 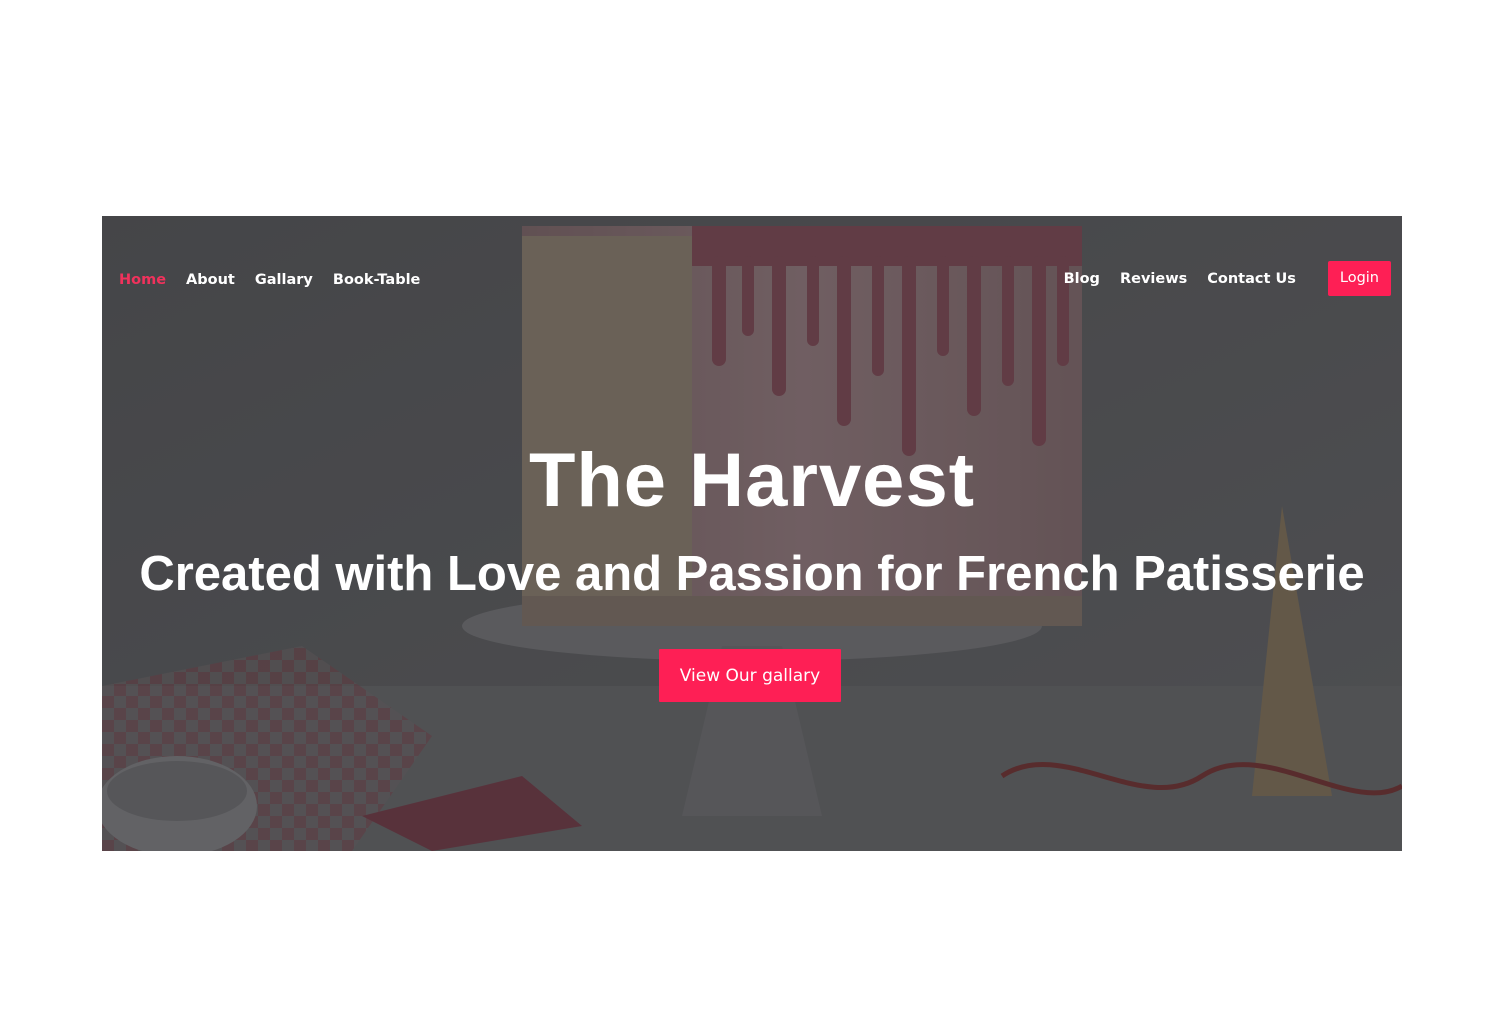 What do you see at coordinates (1082, 279) in the screenshot?
I see `nav-link-blog: Blog` at bounding box center [1082, 279].